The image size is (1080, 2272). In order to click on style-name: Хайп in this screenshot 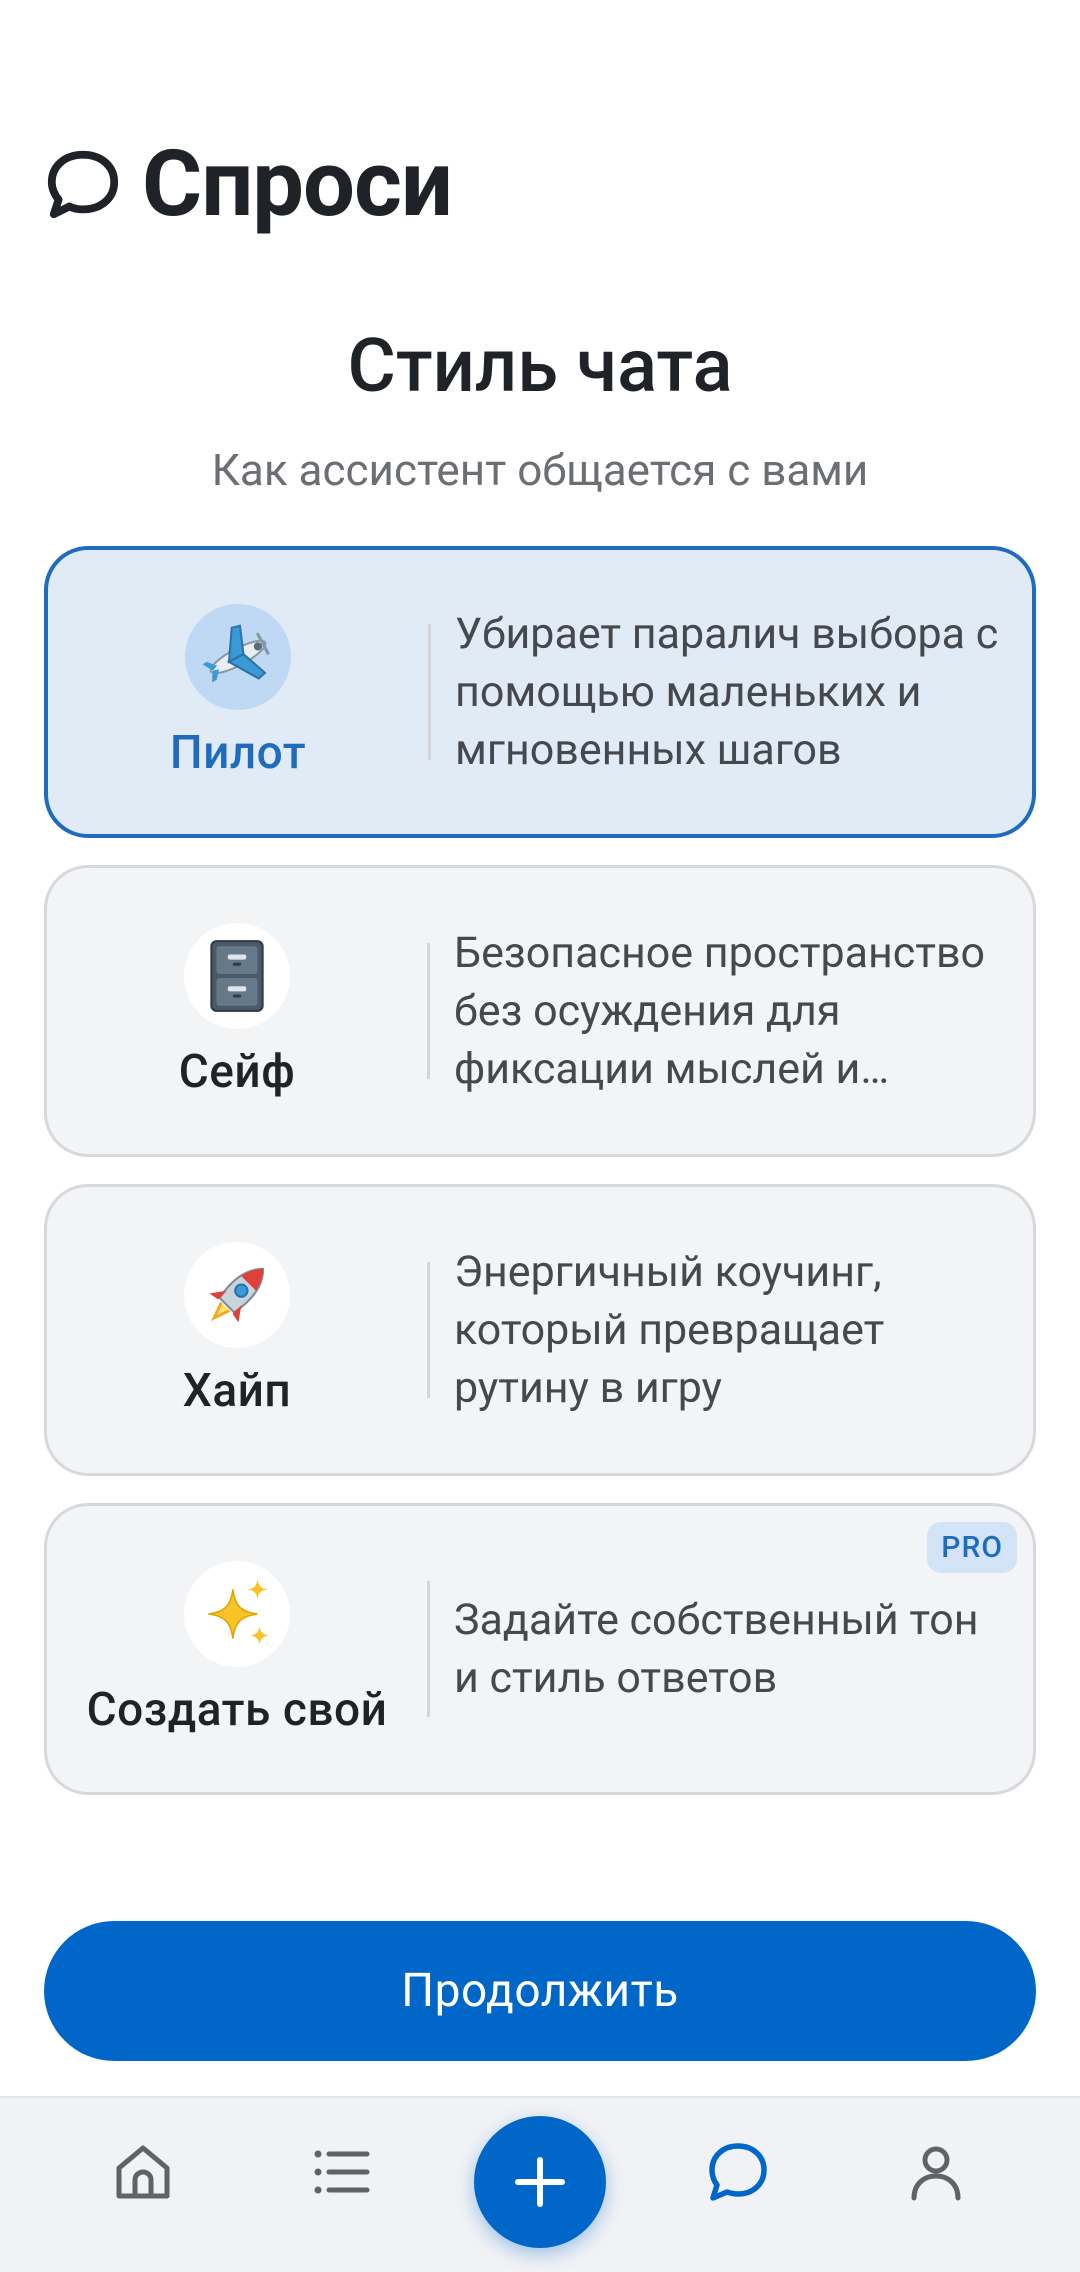, I will do `click(237, 1391)`.